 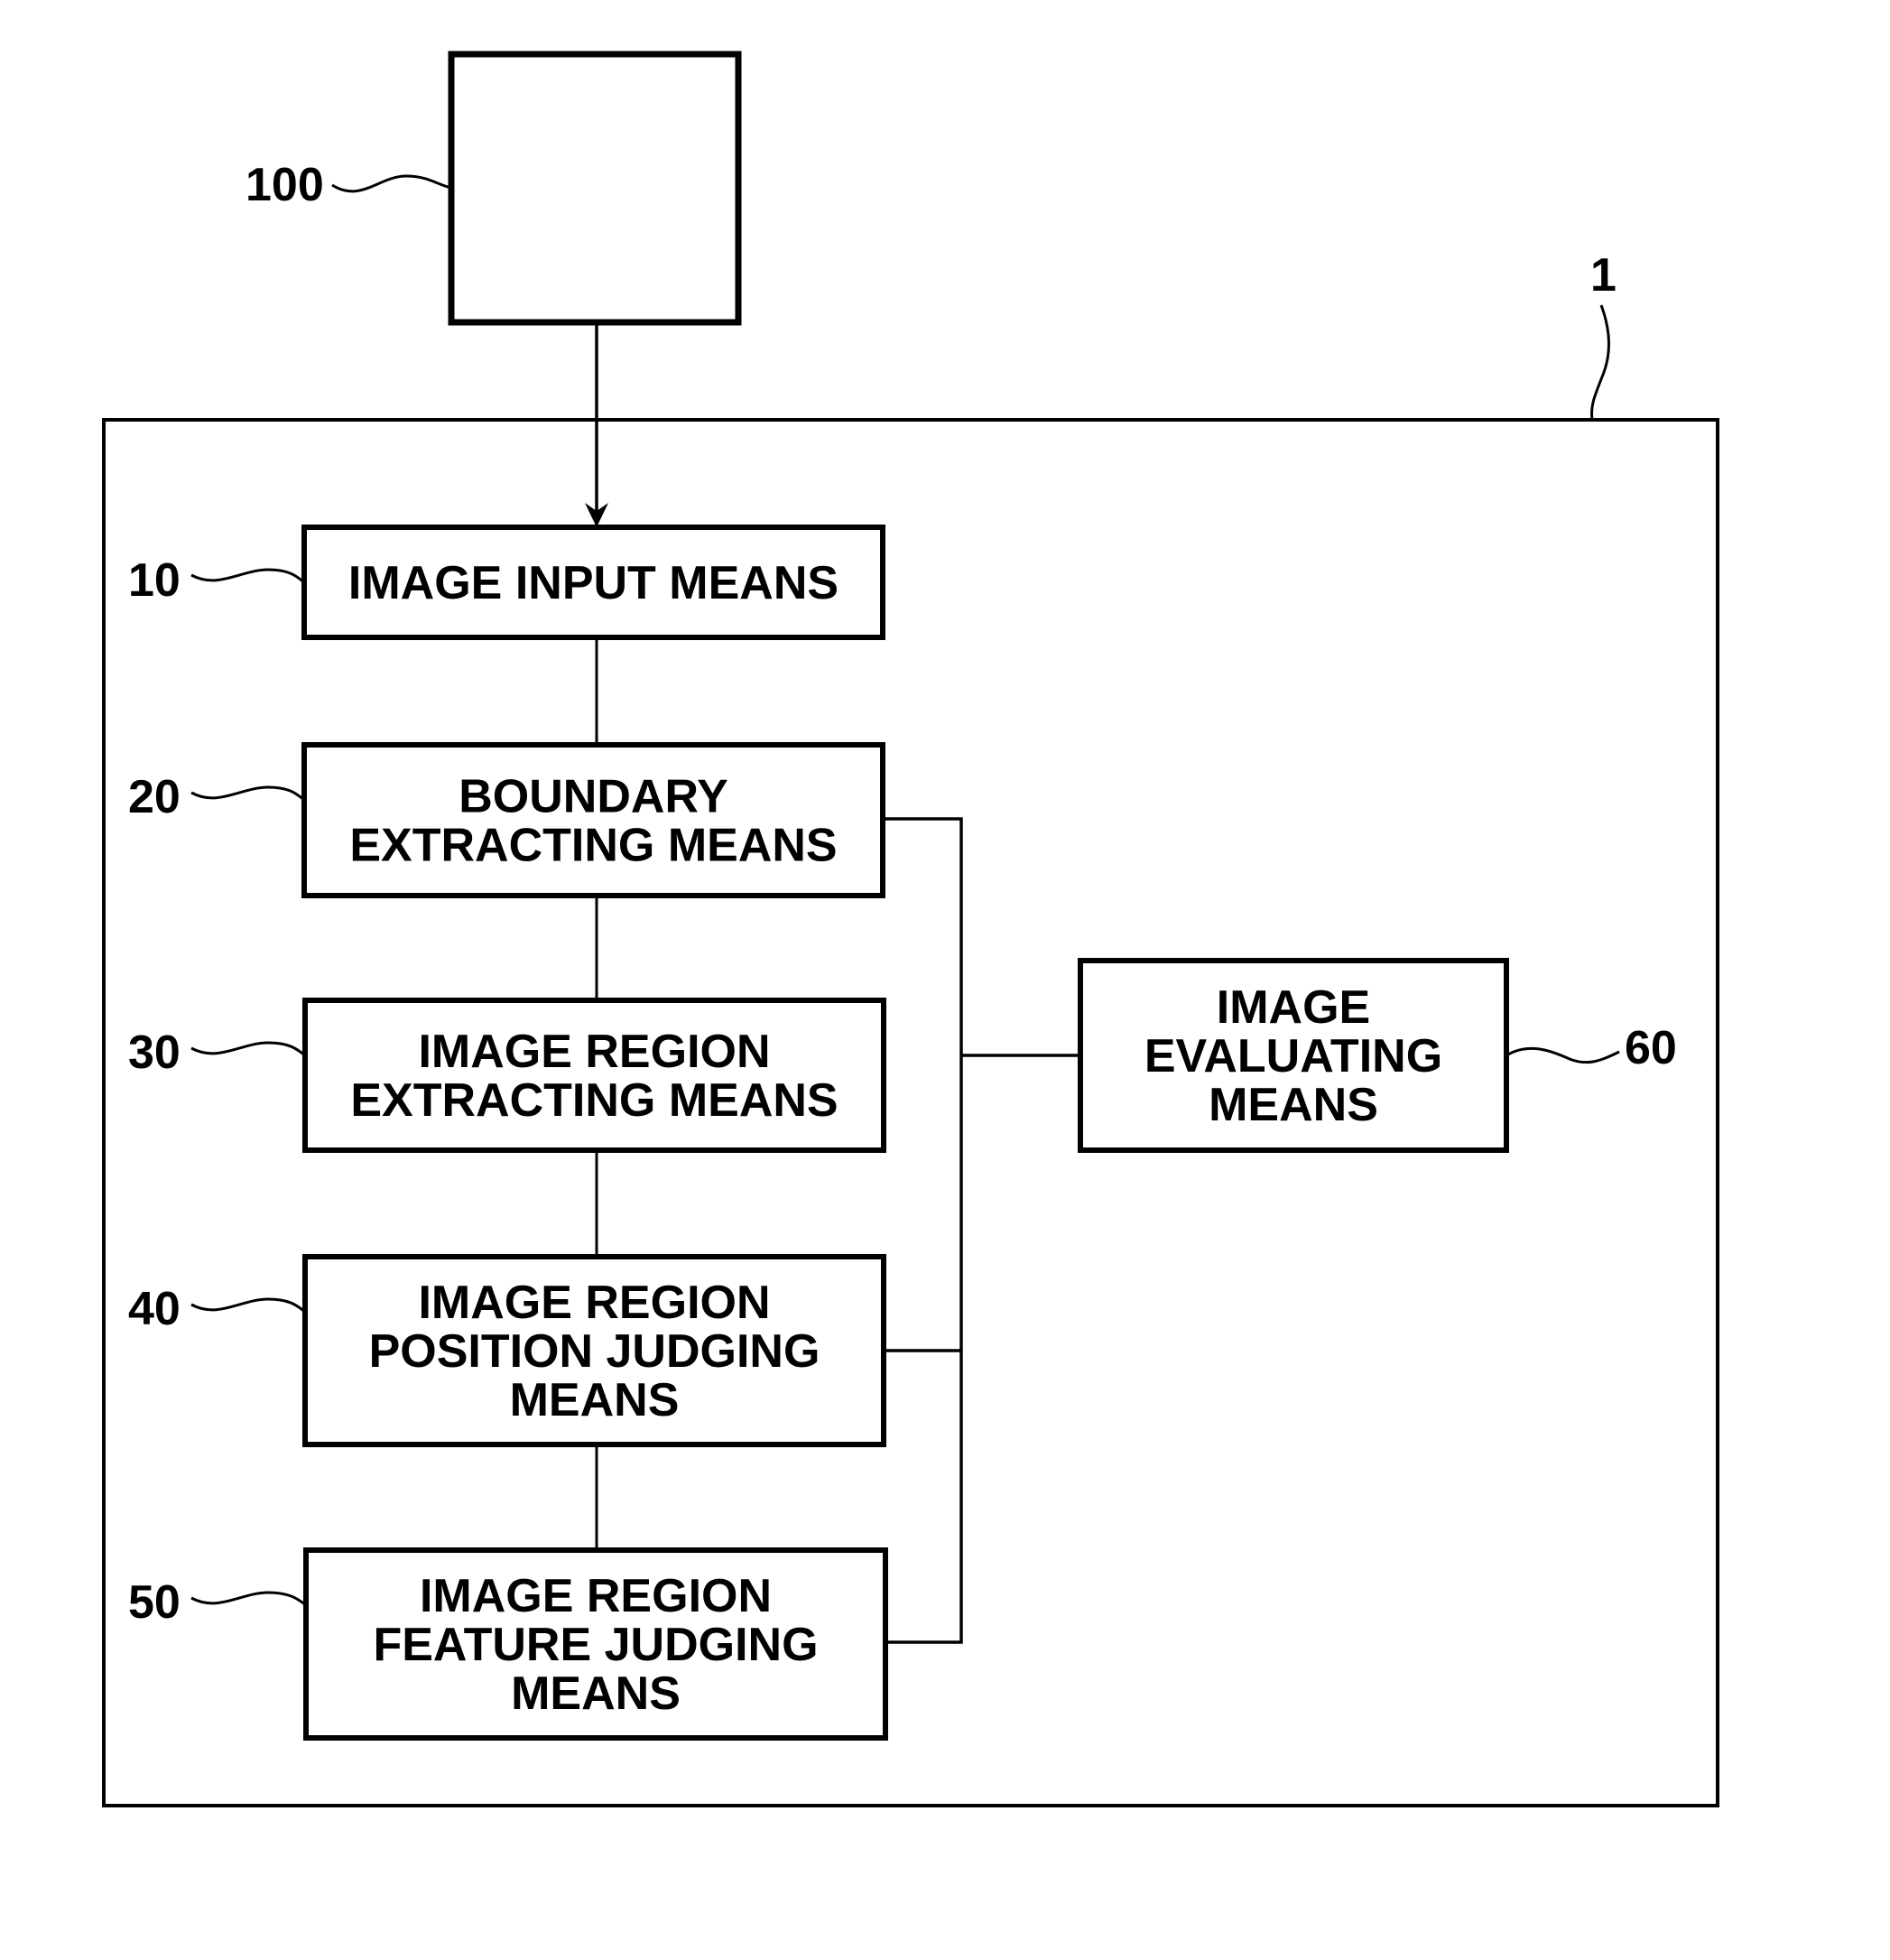 What do you see at coordinates (594, 1052) in the screenshot?
I see `image-region-extracting-label-line: IMAGE REGION` at bounding box center [594, 1052].